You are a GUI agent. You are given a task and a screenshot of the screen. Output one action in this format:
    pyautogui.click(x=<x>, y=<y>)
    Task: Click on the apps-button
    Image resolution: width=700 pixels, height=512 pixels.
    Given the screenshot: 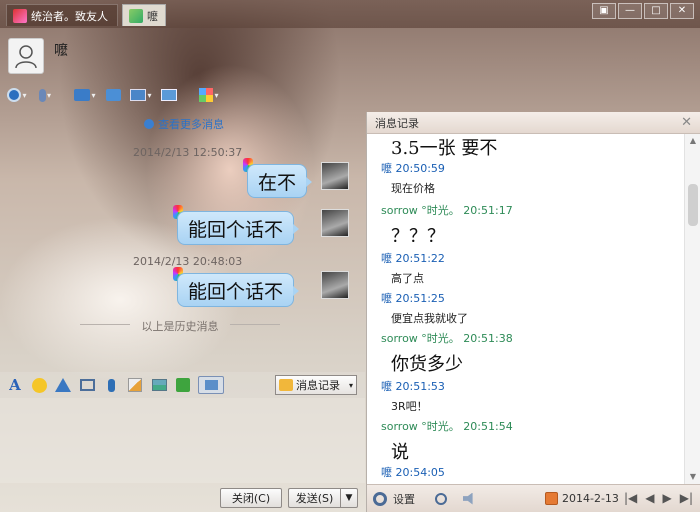 What is the action you would take?
    pyautogui.click(x=209, y=95)
    